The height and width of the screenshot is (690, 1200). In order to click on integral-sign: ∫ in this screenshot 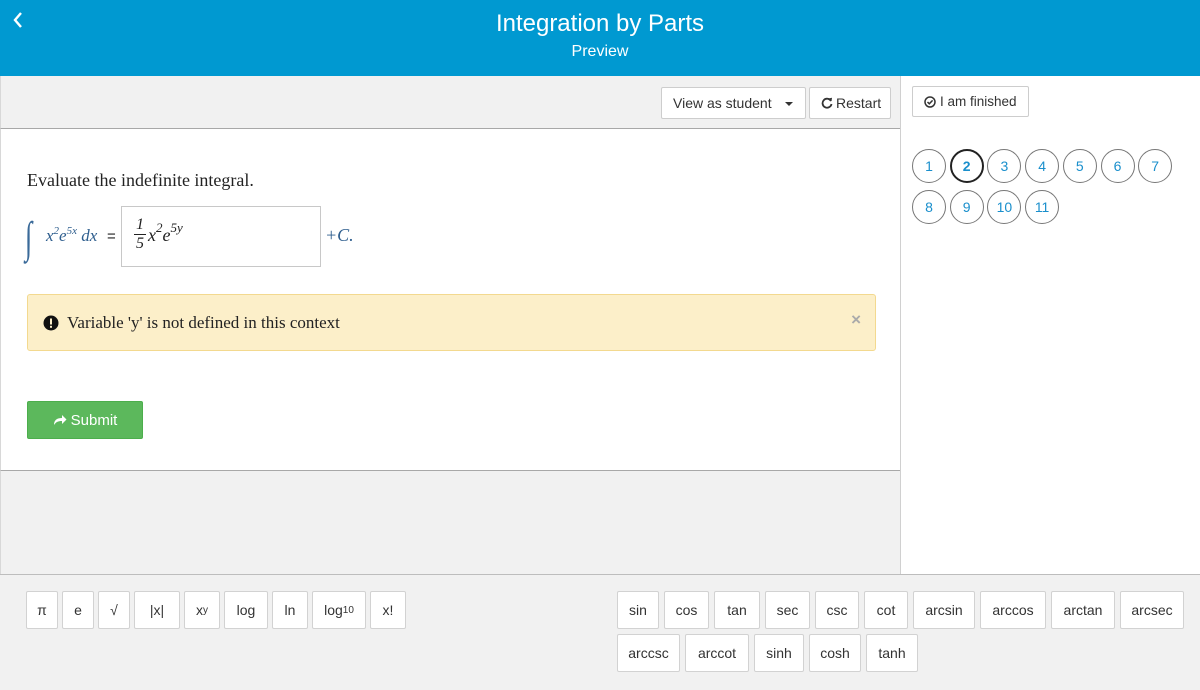, I will do `click(29, 237)`.